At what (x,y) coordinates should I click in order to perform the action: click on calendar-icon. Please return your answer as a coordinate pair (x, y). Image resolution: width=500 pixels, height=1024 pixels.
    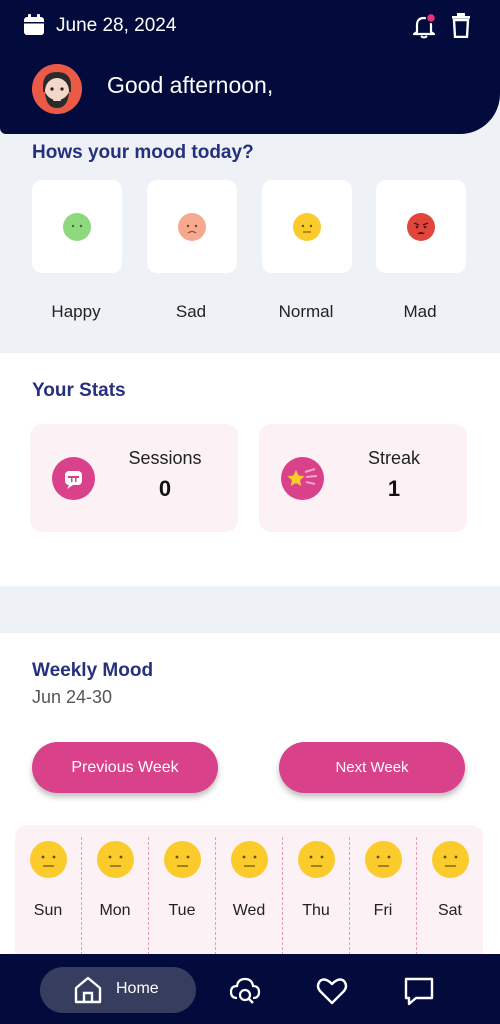
    Looking at the image, I should click on (34, 25).